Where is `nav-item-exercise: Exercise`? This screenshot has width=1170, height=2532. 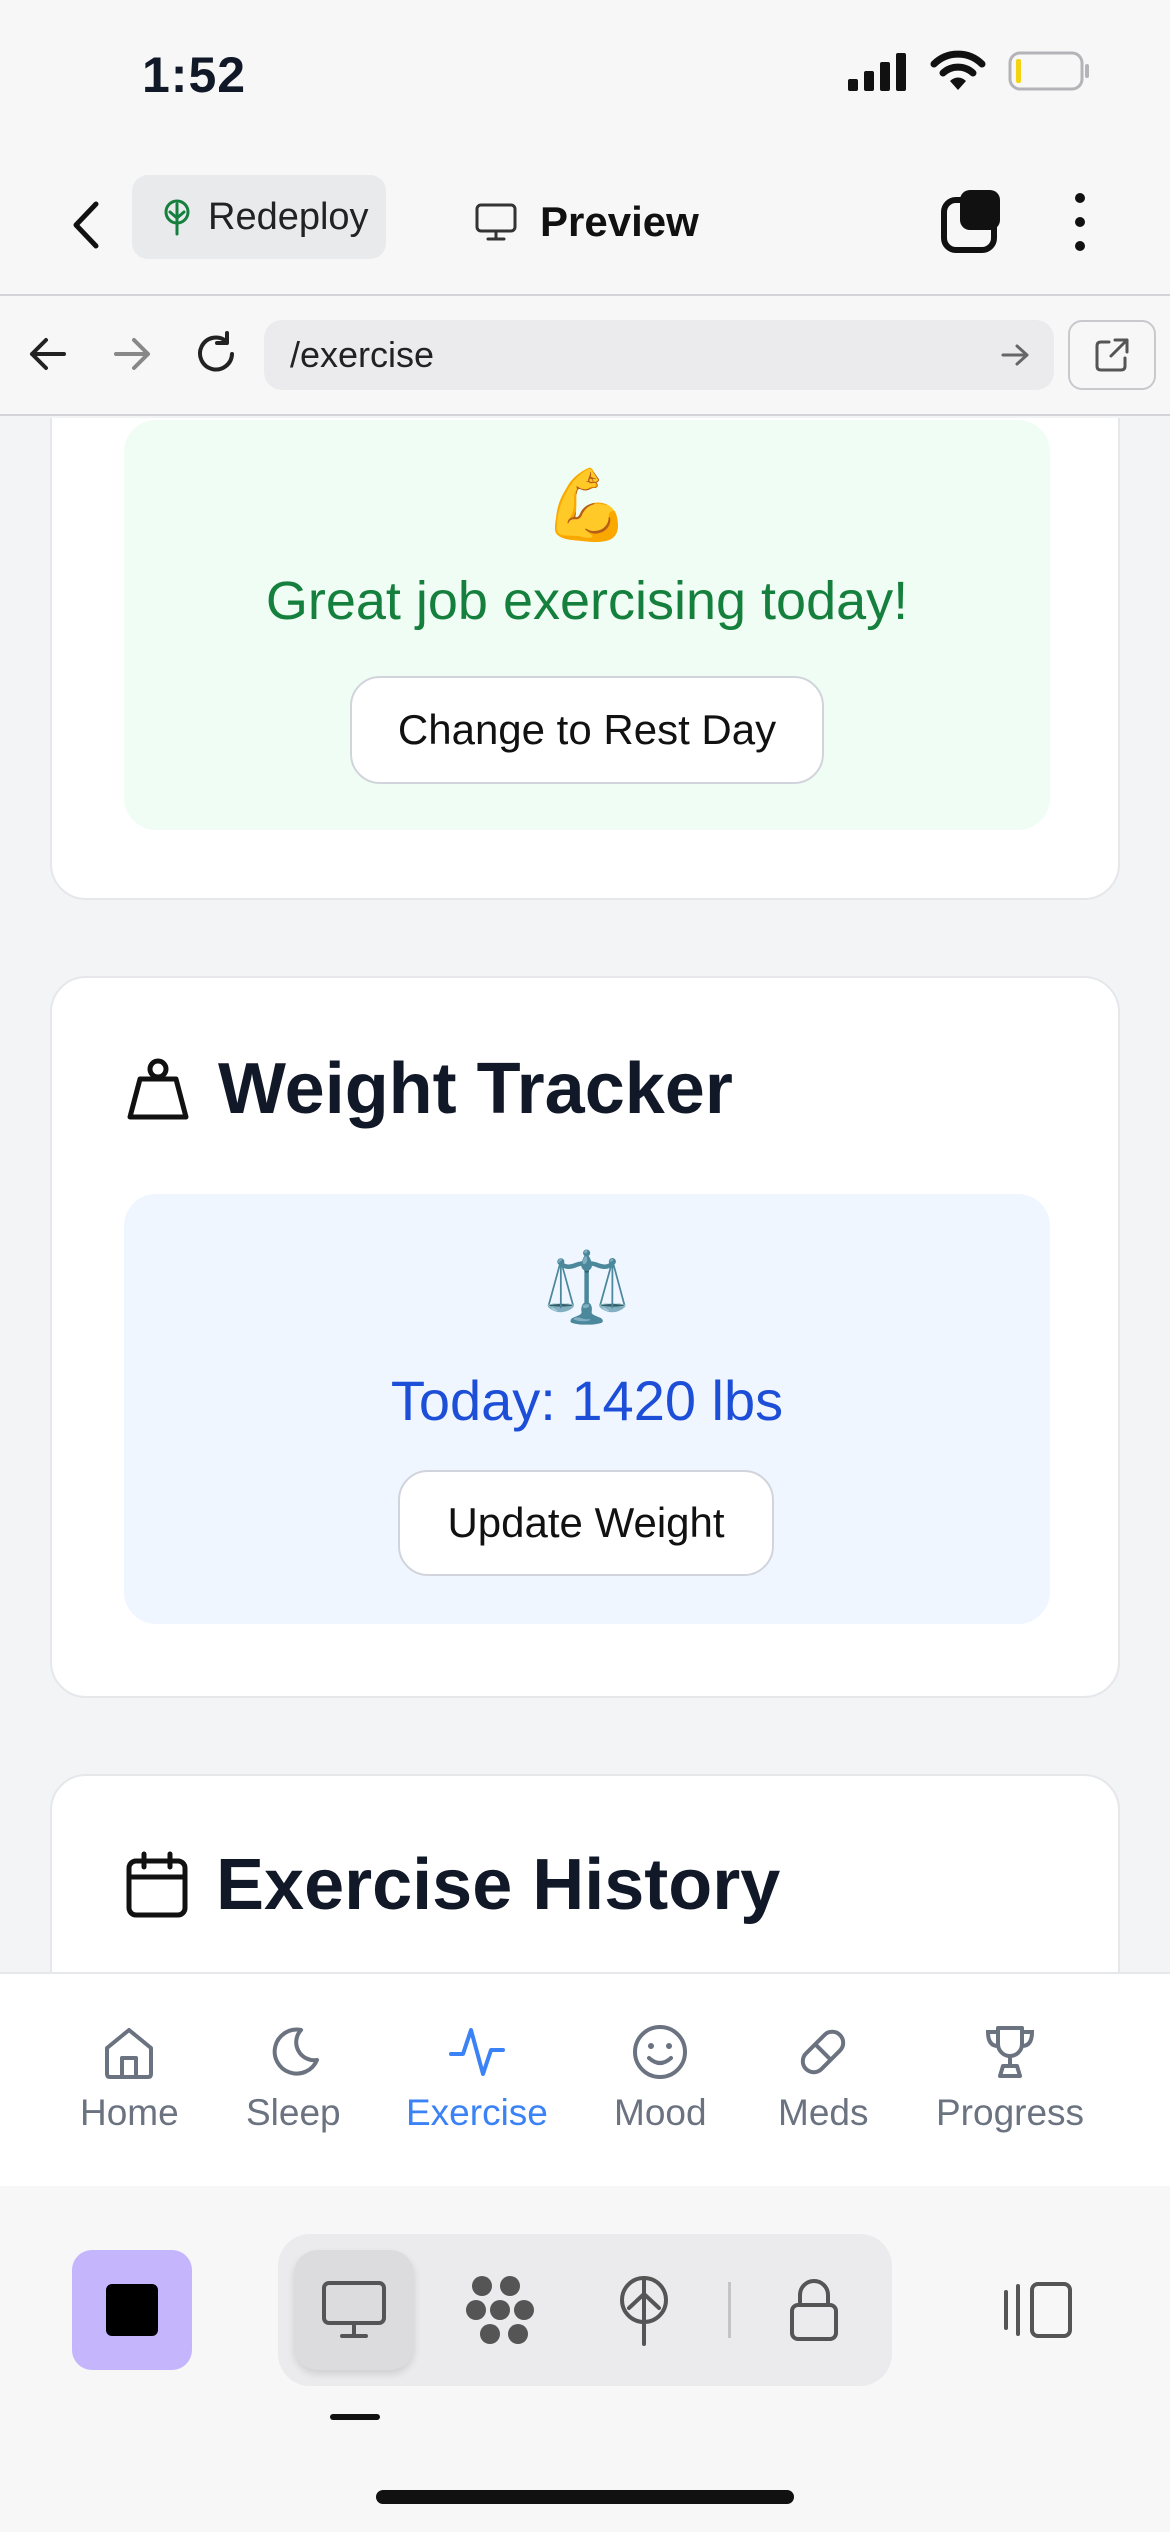
nav-item-exercise: Exercise is located at coordinates (477, 2078).